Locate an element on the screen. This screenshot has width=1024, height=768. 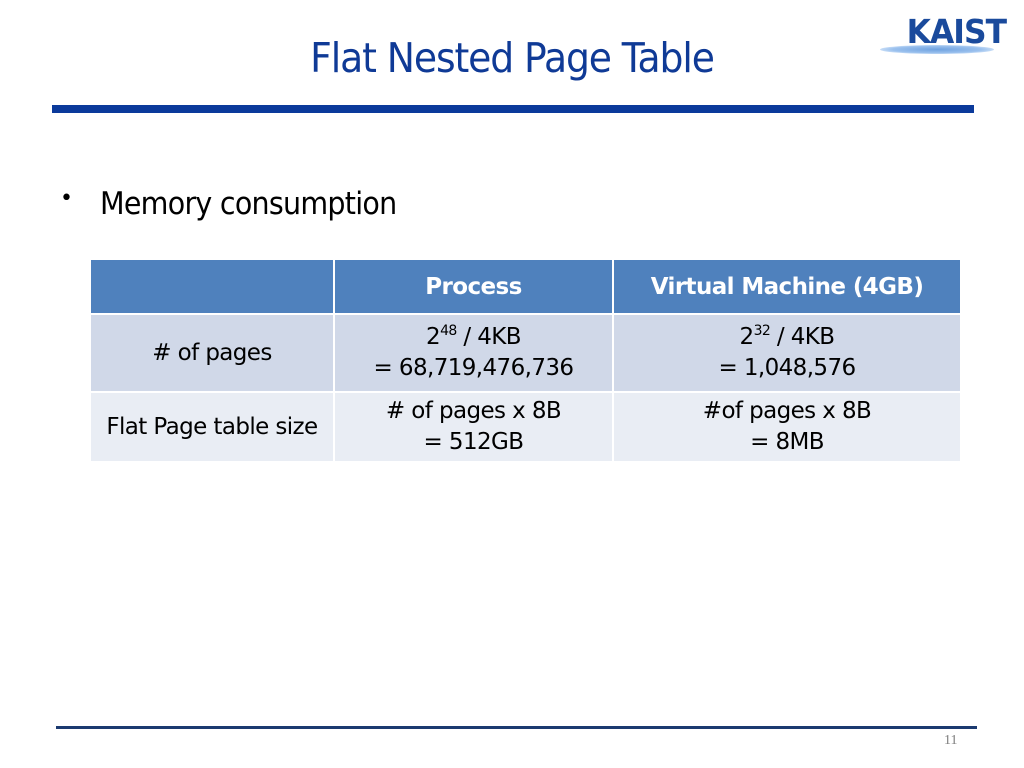
cell-line-2: = 8MB is located at coordinates (787, 442).